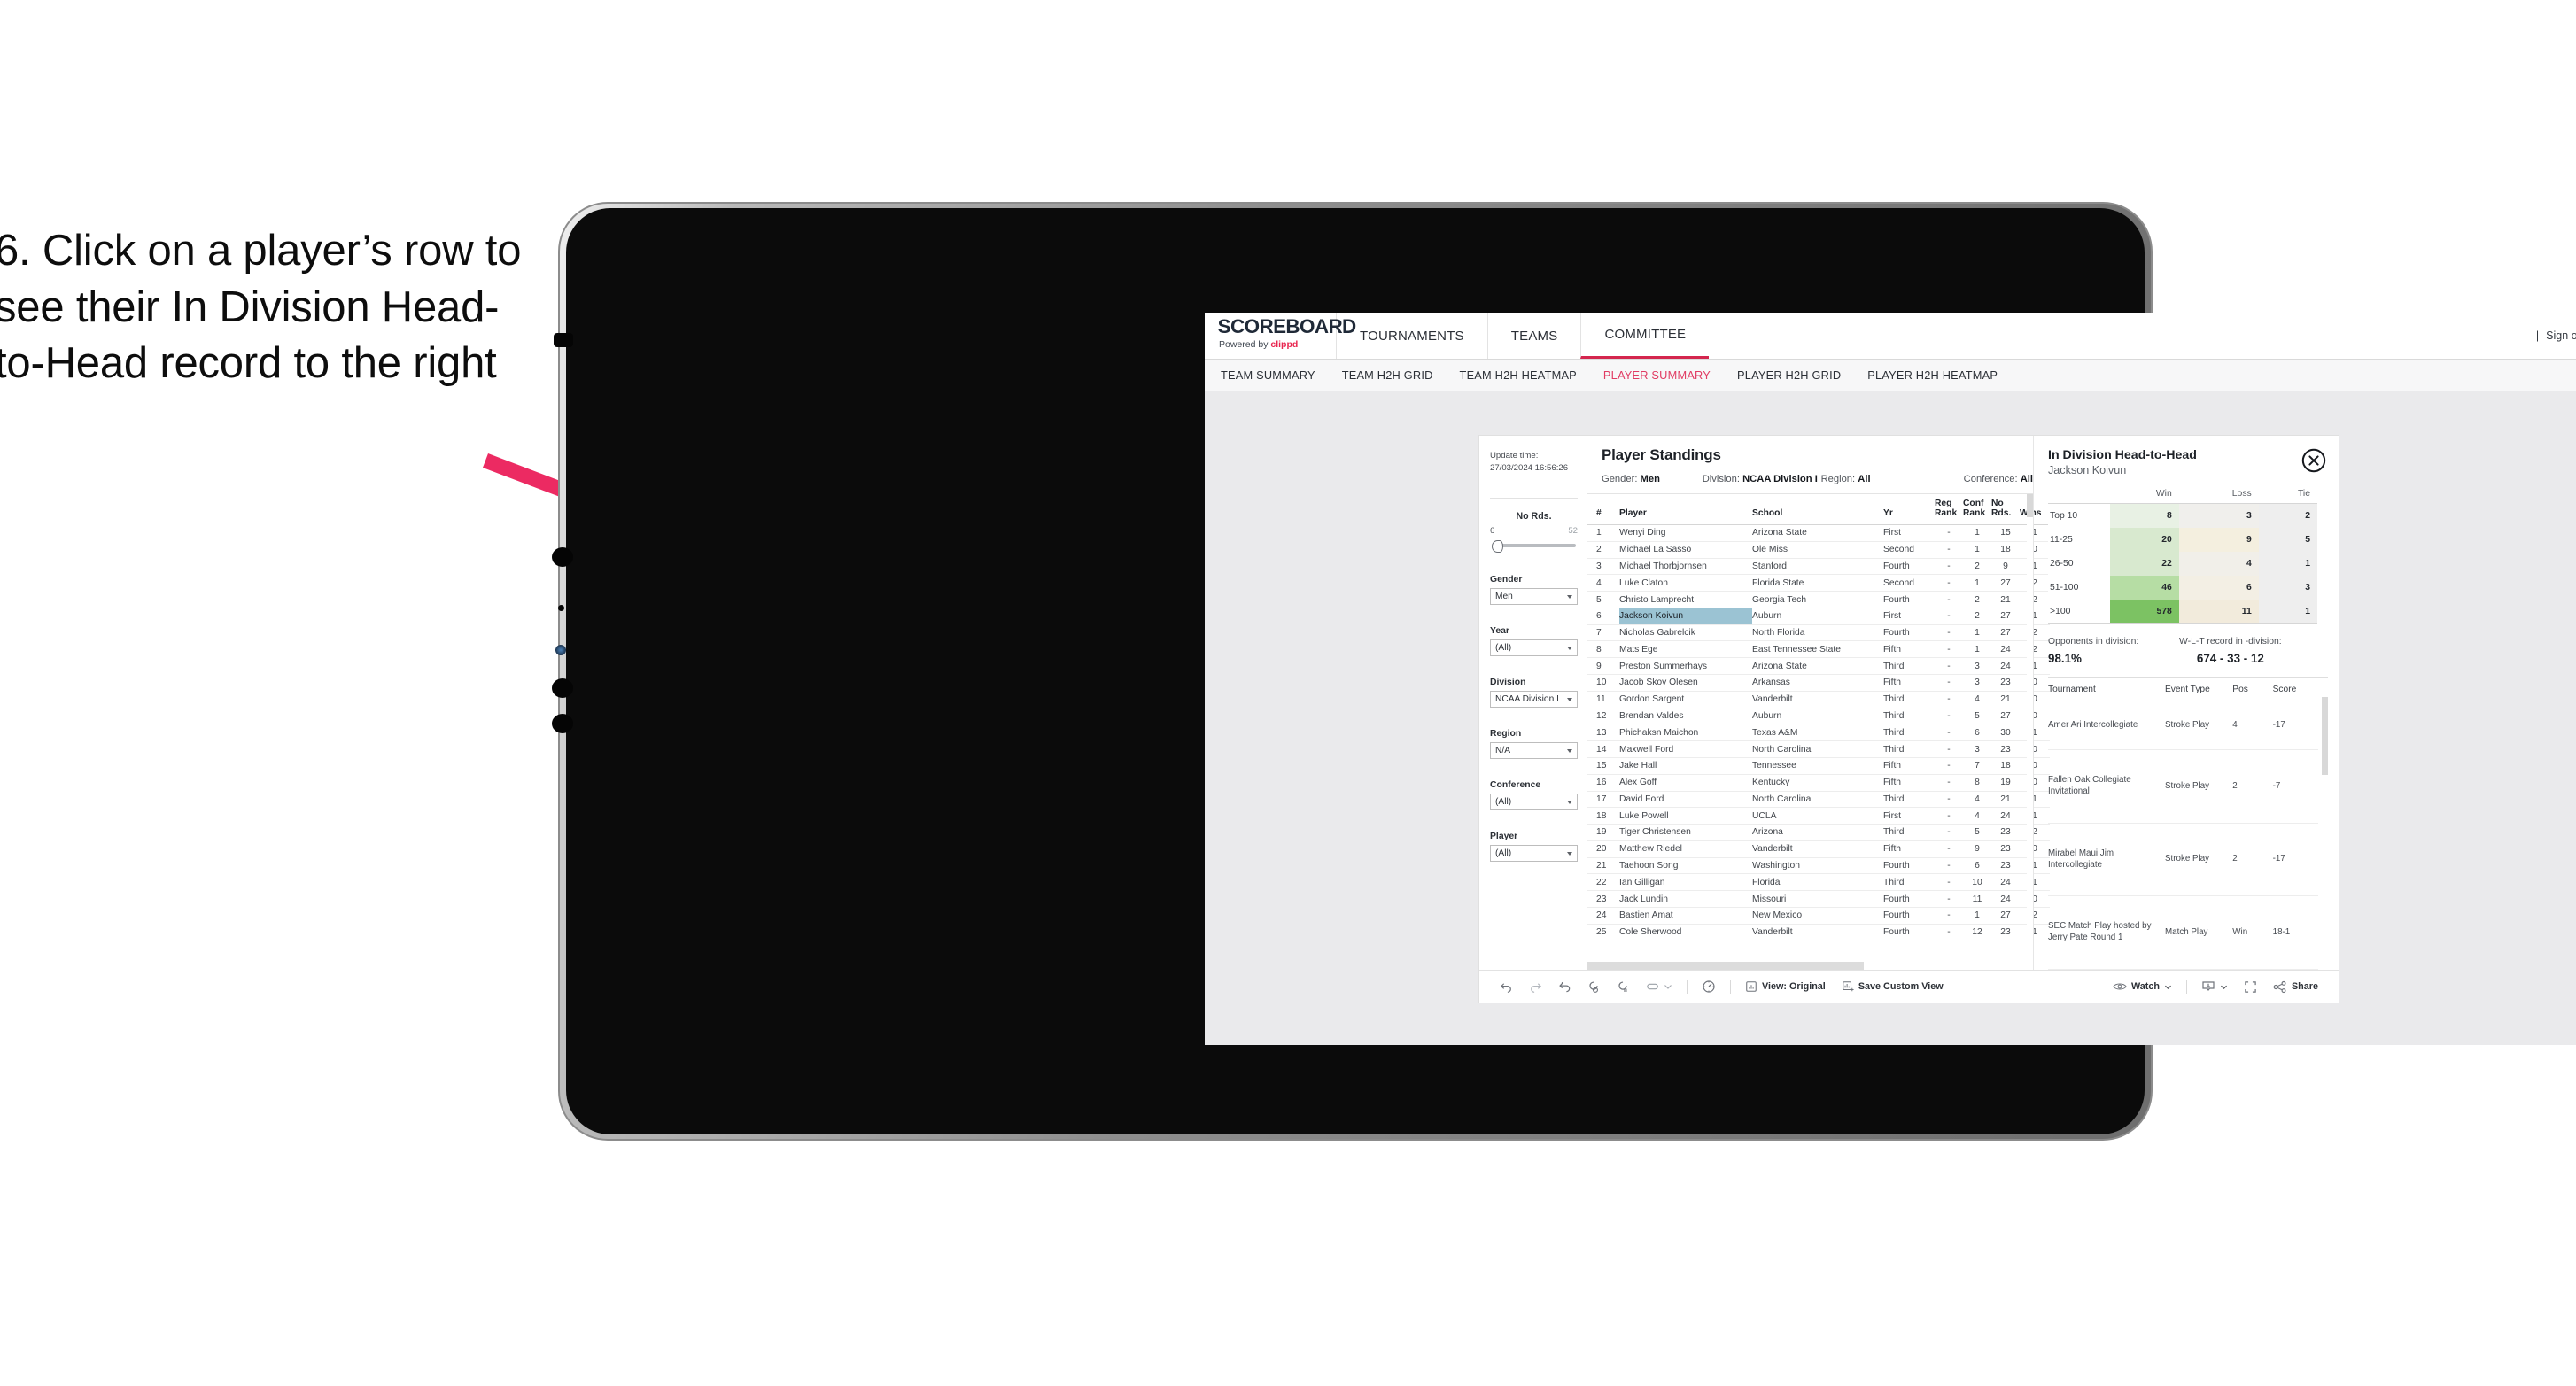  Describe the element at coordinates (1685, 667) in the screenshot. I see `row-player: Preston Summerhays` at that location.